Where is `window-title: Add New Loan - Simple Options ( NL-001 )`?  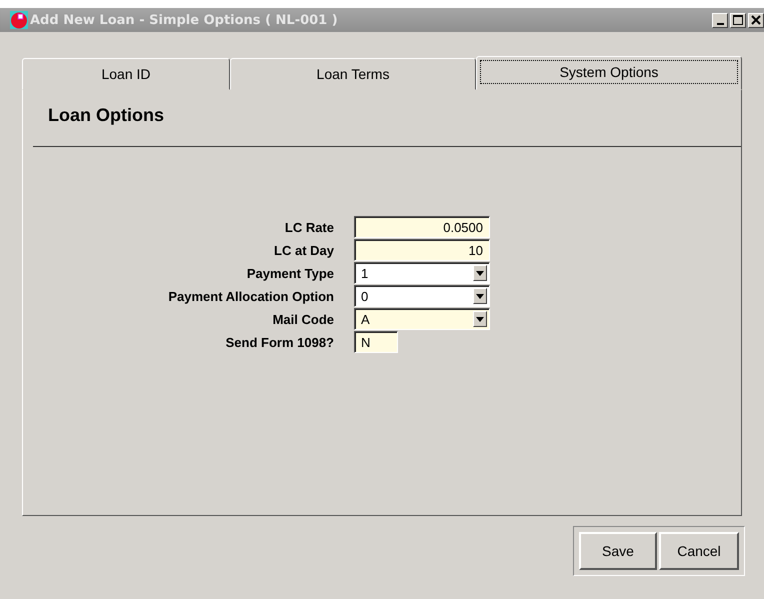 window-title: Add New Loan - Simple Options ( NL-001 ) is located at coordinates (184, 20).